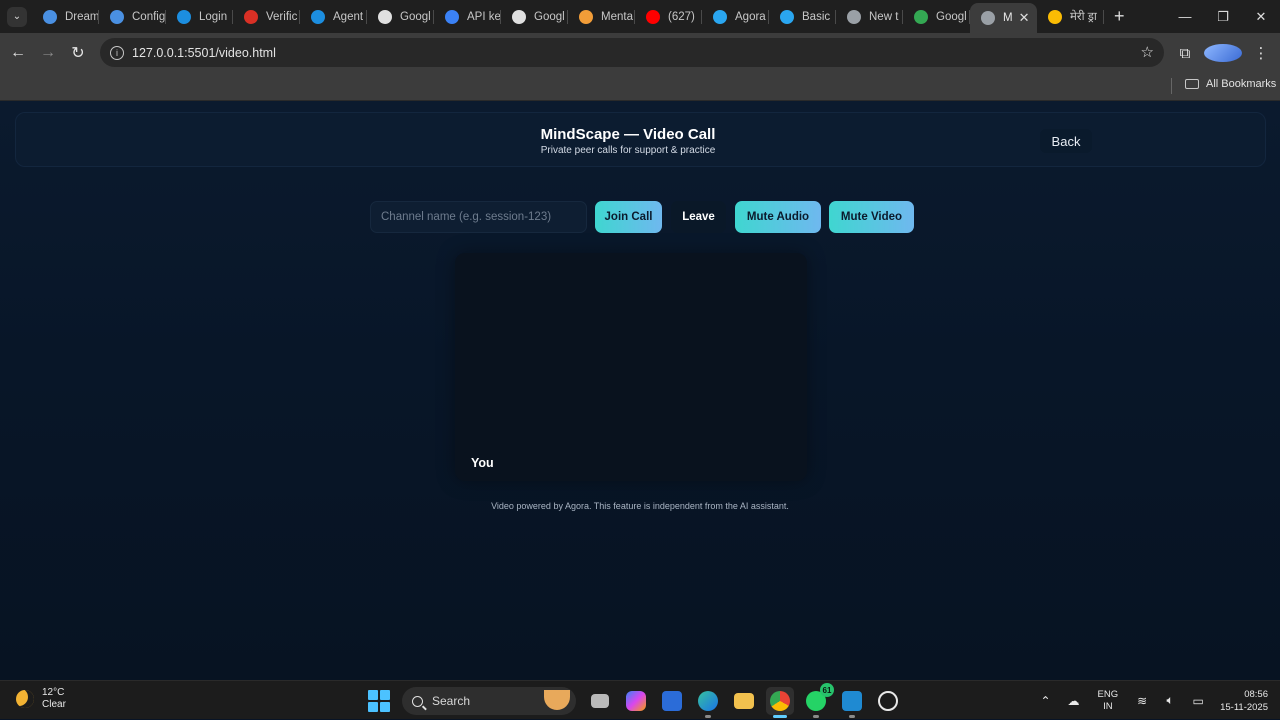 This screenshot has height=720, width=1280. Describe the element at coordinates (668, 16) in the screenshot. I see `browser-tab: (627)` at that location.